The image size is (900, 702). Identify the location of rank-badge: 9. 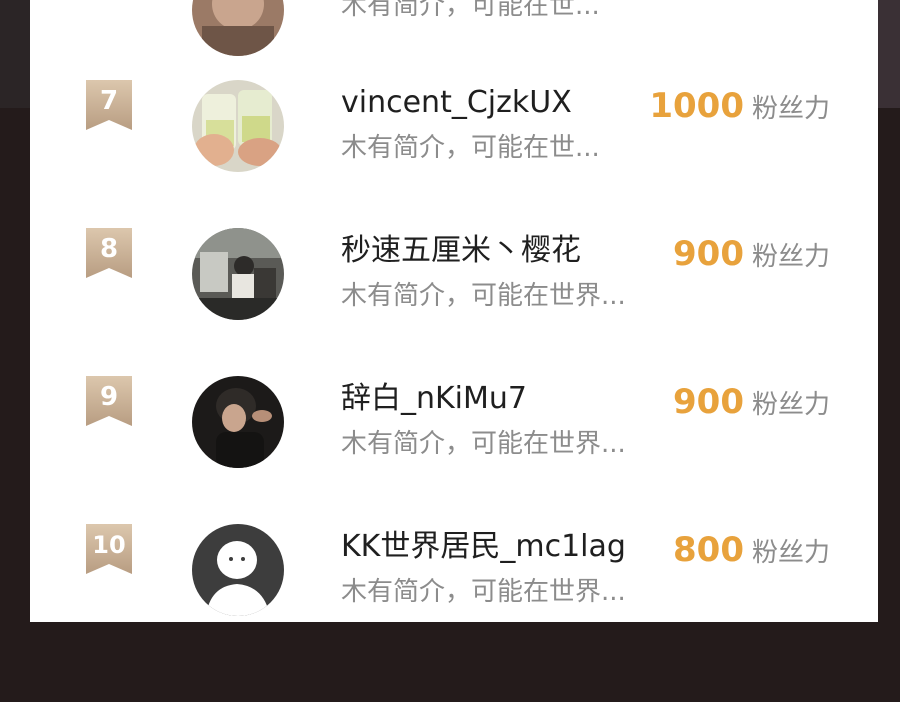
(109, 401).